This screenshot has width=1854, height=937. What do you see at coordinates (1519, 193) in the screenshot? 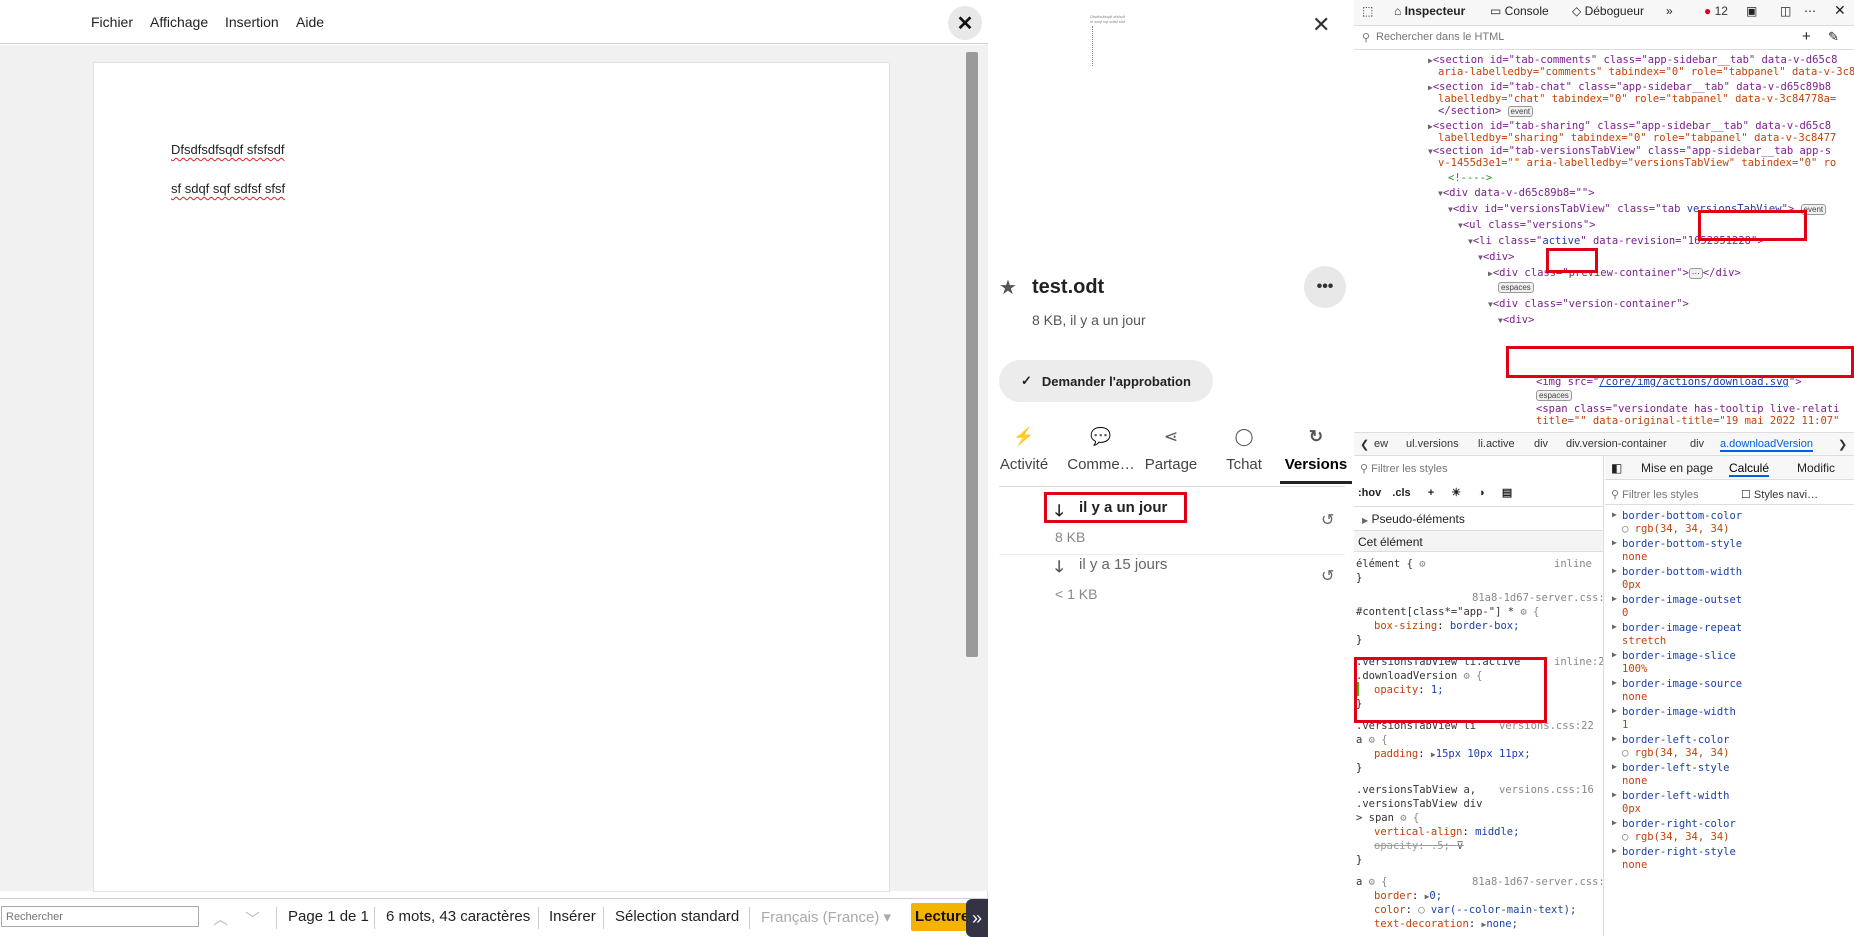
I see `node-line: <div data-v-d65c89b8="">` at bounding box center [1519, 193].